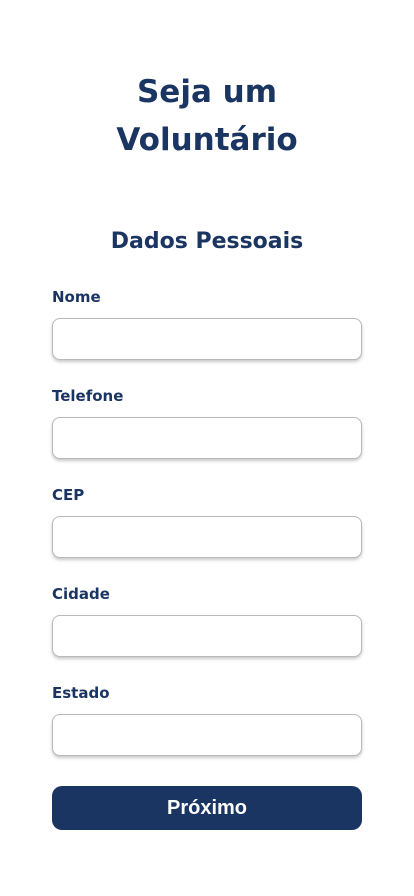  Describe the element at coordinates (207, 92) in the screenshot. I see `page-title-line-1: Seja um` at that location.